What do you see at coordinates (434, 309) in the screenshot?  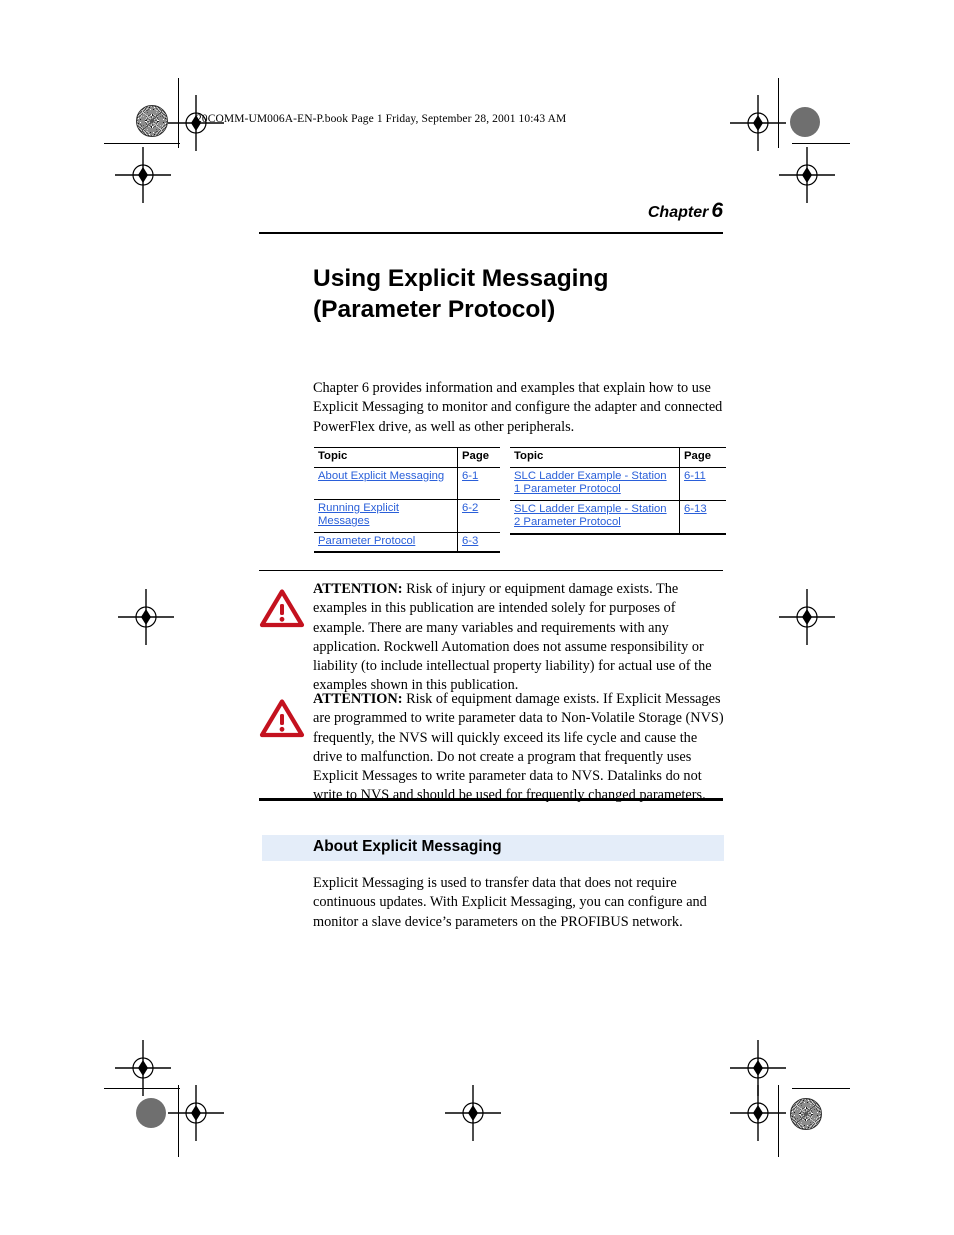 I see `page-title-line-2: (Parameter Protocol)` at bounding box center [434, 309].